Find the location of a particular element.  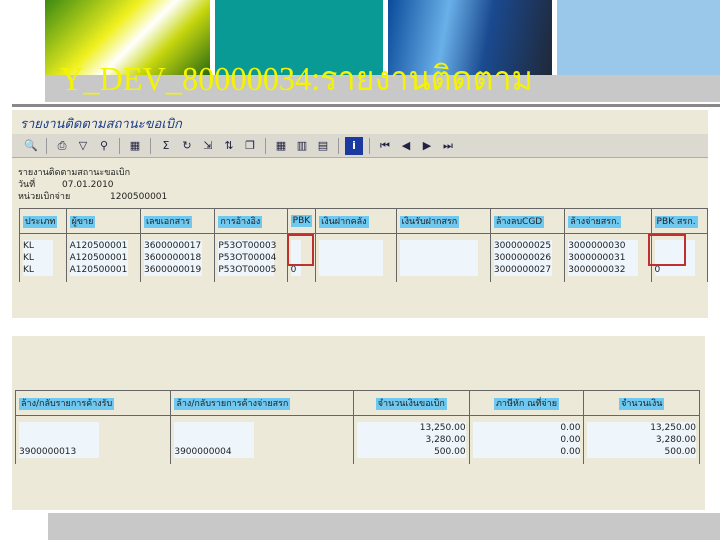

data-column: A120500001 A120500001 A120500001 is located at coordinates (103, 257).